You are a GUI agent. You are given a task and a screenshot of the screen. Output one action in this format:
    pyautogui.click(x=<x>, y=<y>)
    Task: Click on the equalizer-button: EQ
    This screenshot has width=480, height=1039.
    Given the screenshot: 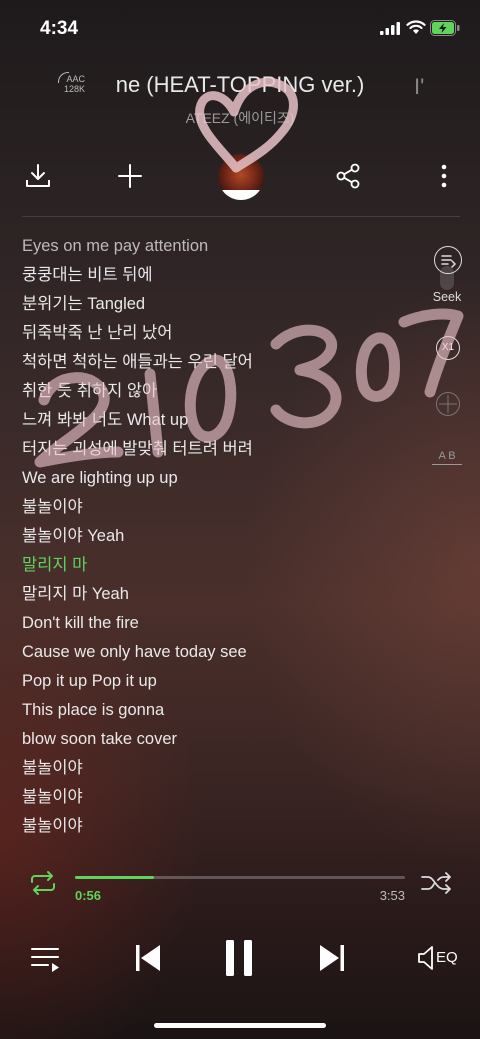 What is the action you would take?
    pyautogui.click(x=439, y=958)
    